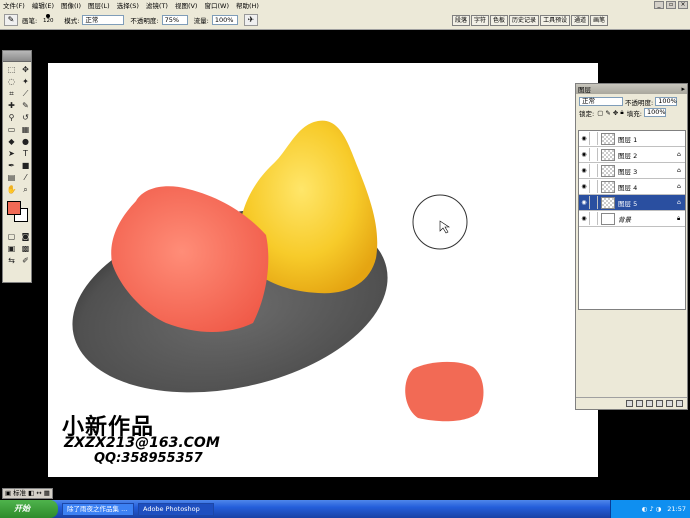 The image size is (690, 518). What do you see at coordinates (247, 5) in the screenshot?
I see `menu-help: 帮助(H)` at bounding box center [247, 5].